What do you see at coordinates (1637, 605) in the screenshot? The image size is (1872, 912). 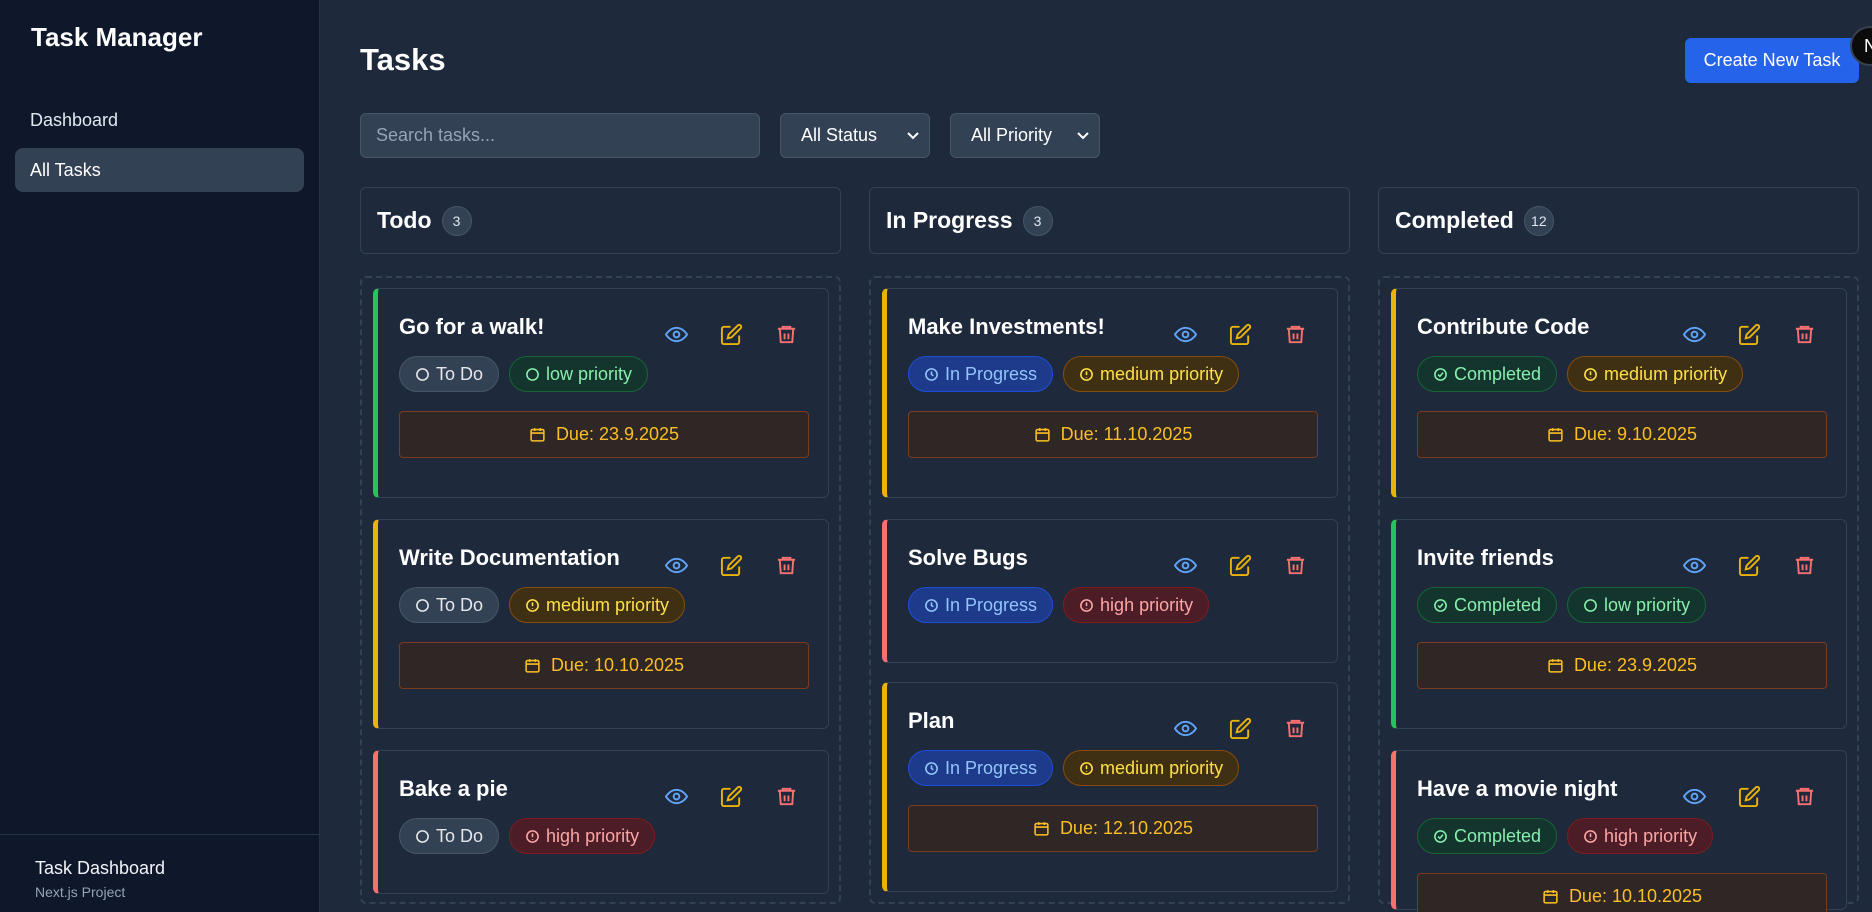 I see `priority-badge: low priority` at bounding box center [1637, 605].